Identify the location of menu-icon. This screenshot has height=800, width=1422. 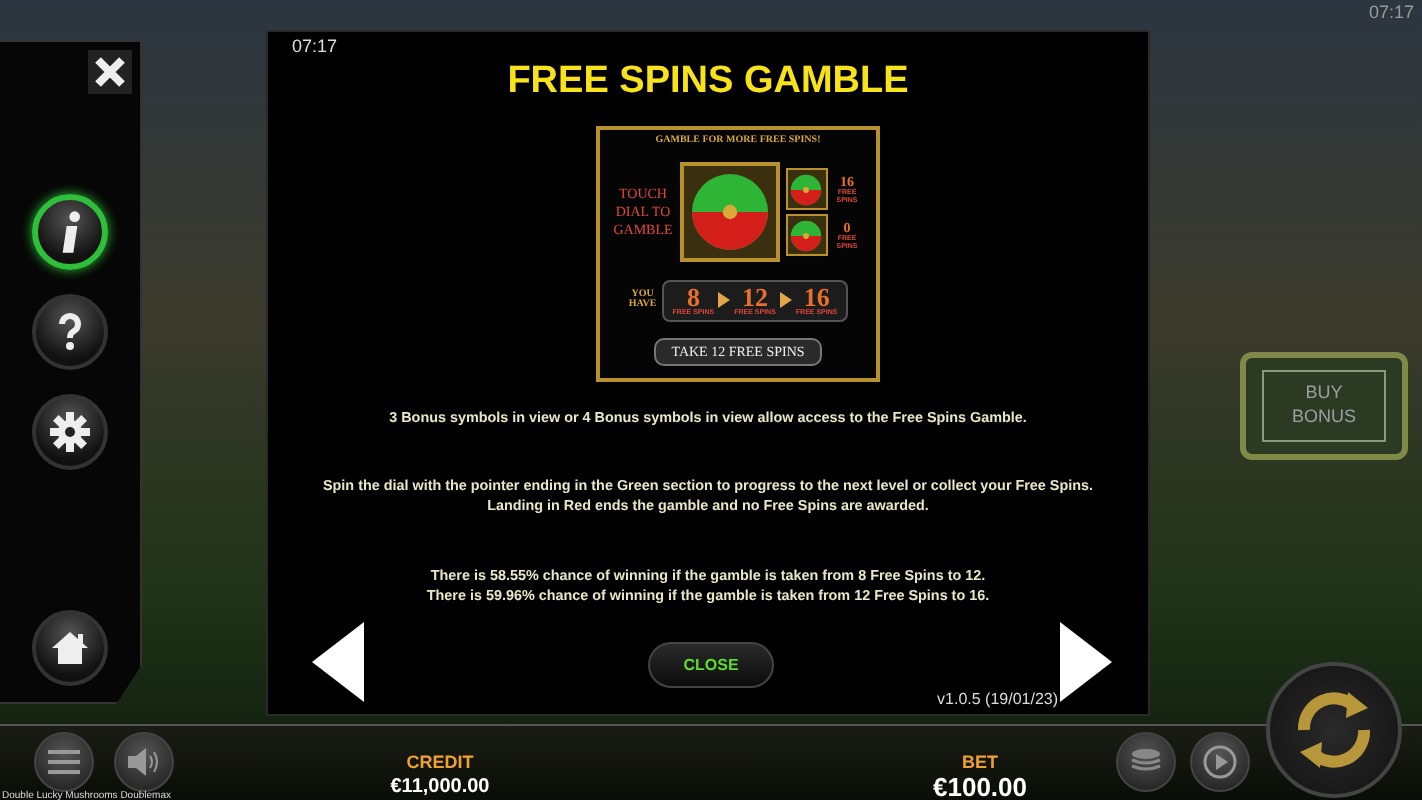
(64, 762).